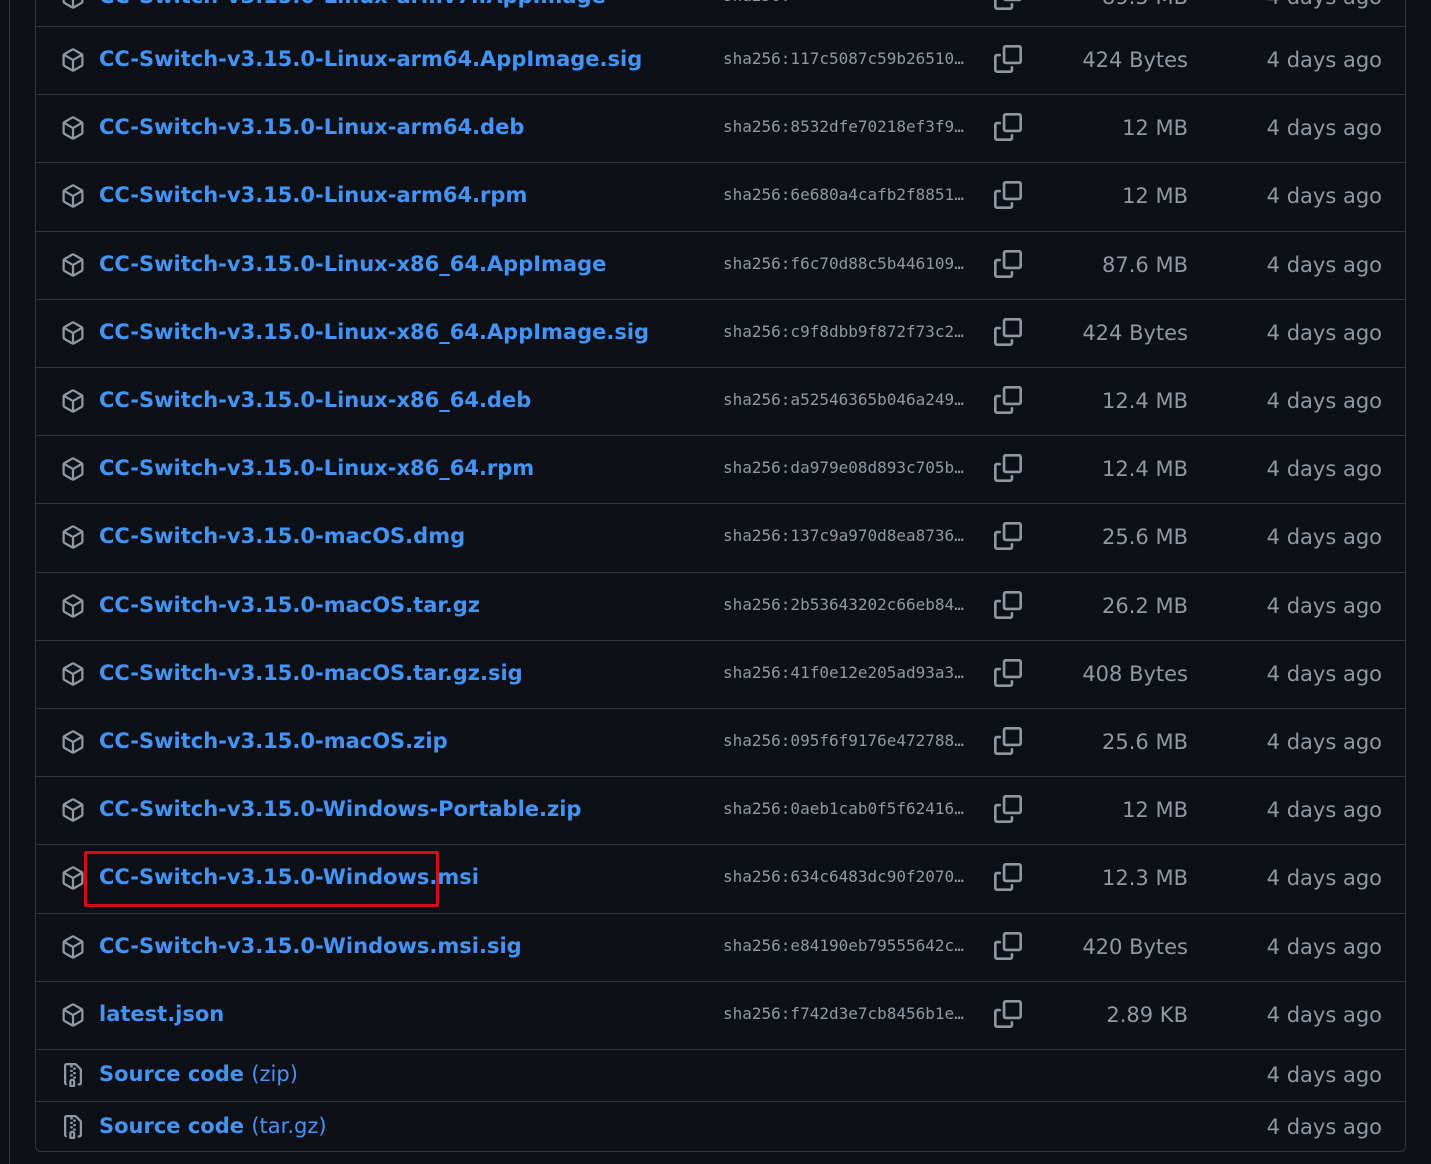 This screenshot has height=1164, width=1431. I want to click on asset-name-link: CC-Switch-v3.15.0-Linux-arm64.deb, so click(311, 127).